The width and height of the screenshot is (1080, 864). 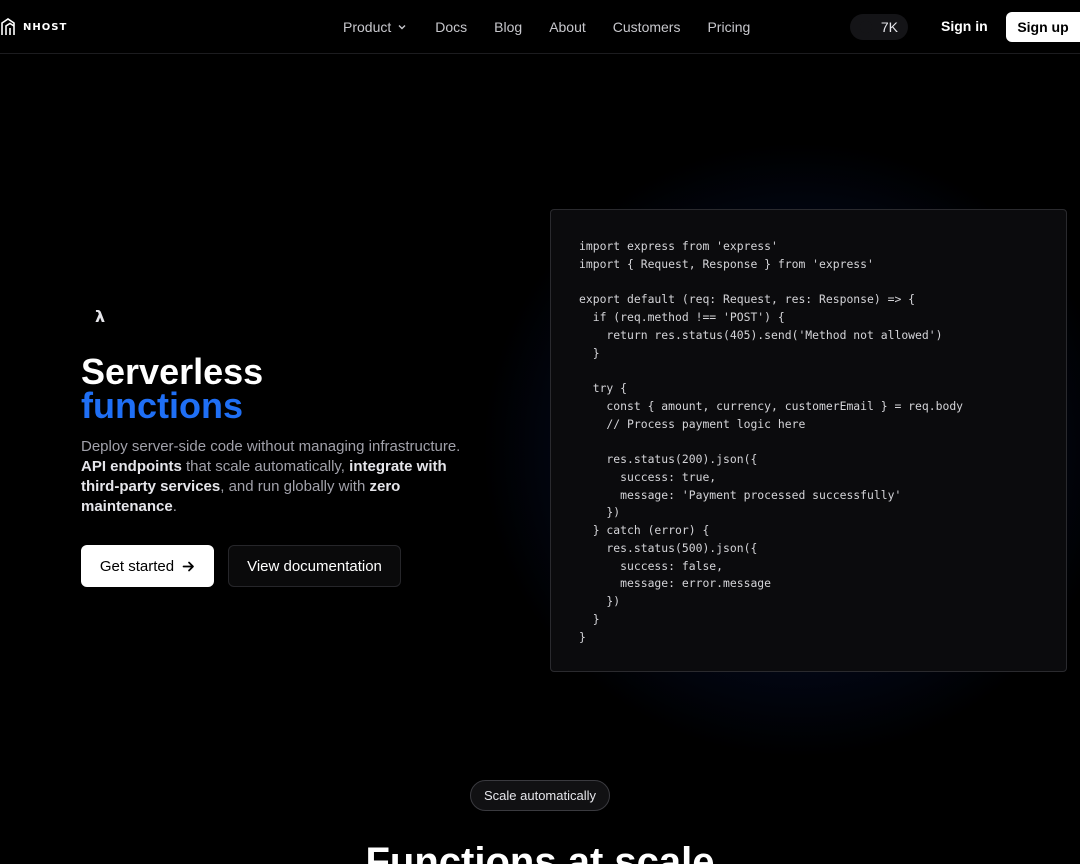 What do you see at coordinates (137, 566) in the screenshot?
I see `get-started-label: Get started` at bounding box center [137, 566].